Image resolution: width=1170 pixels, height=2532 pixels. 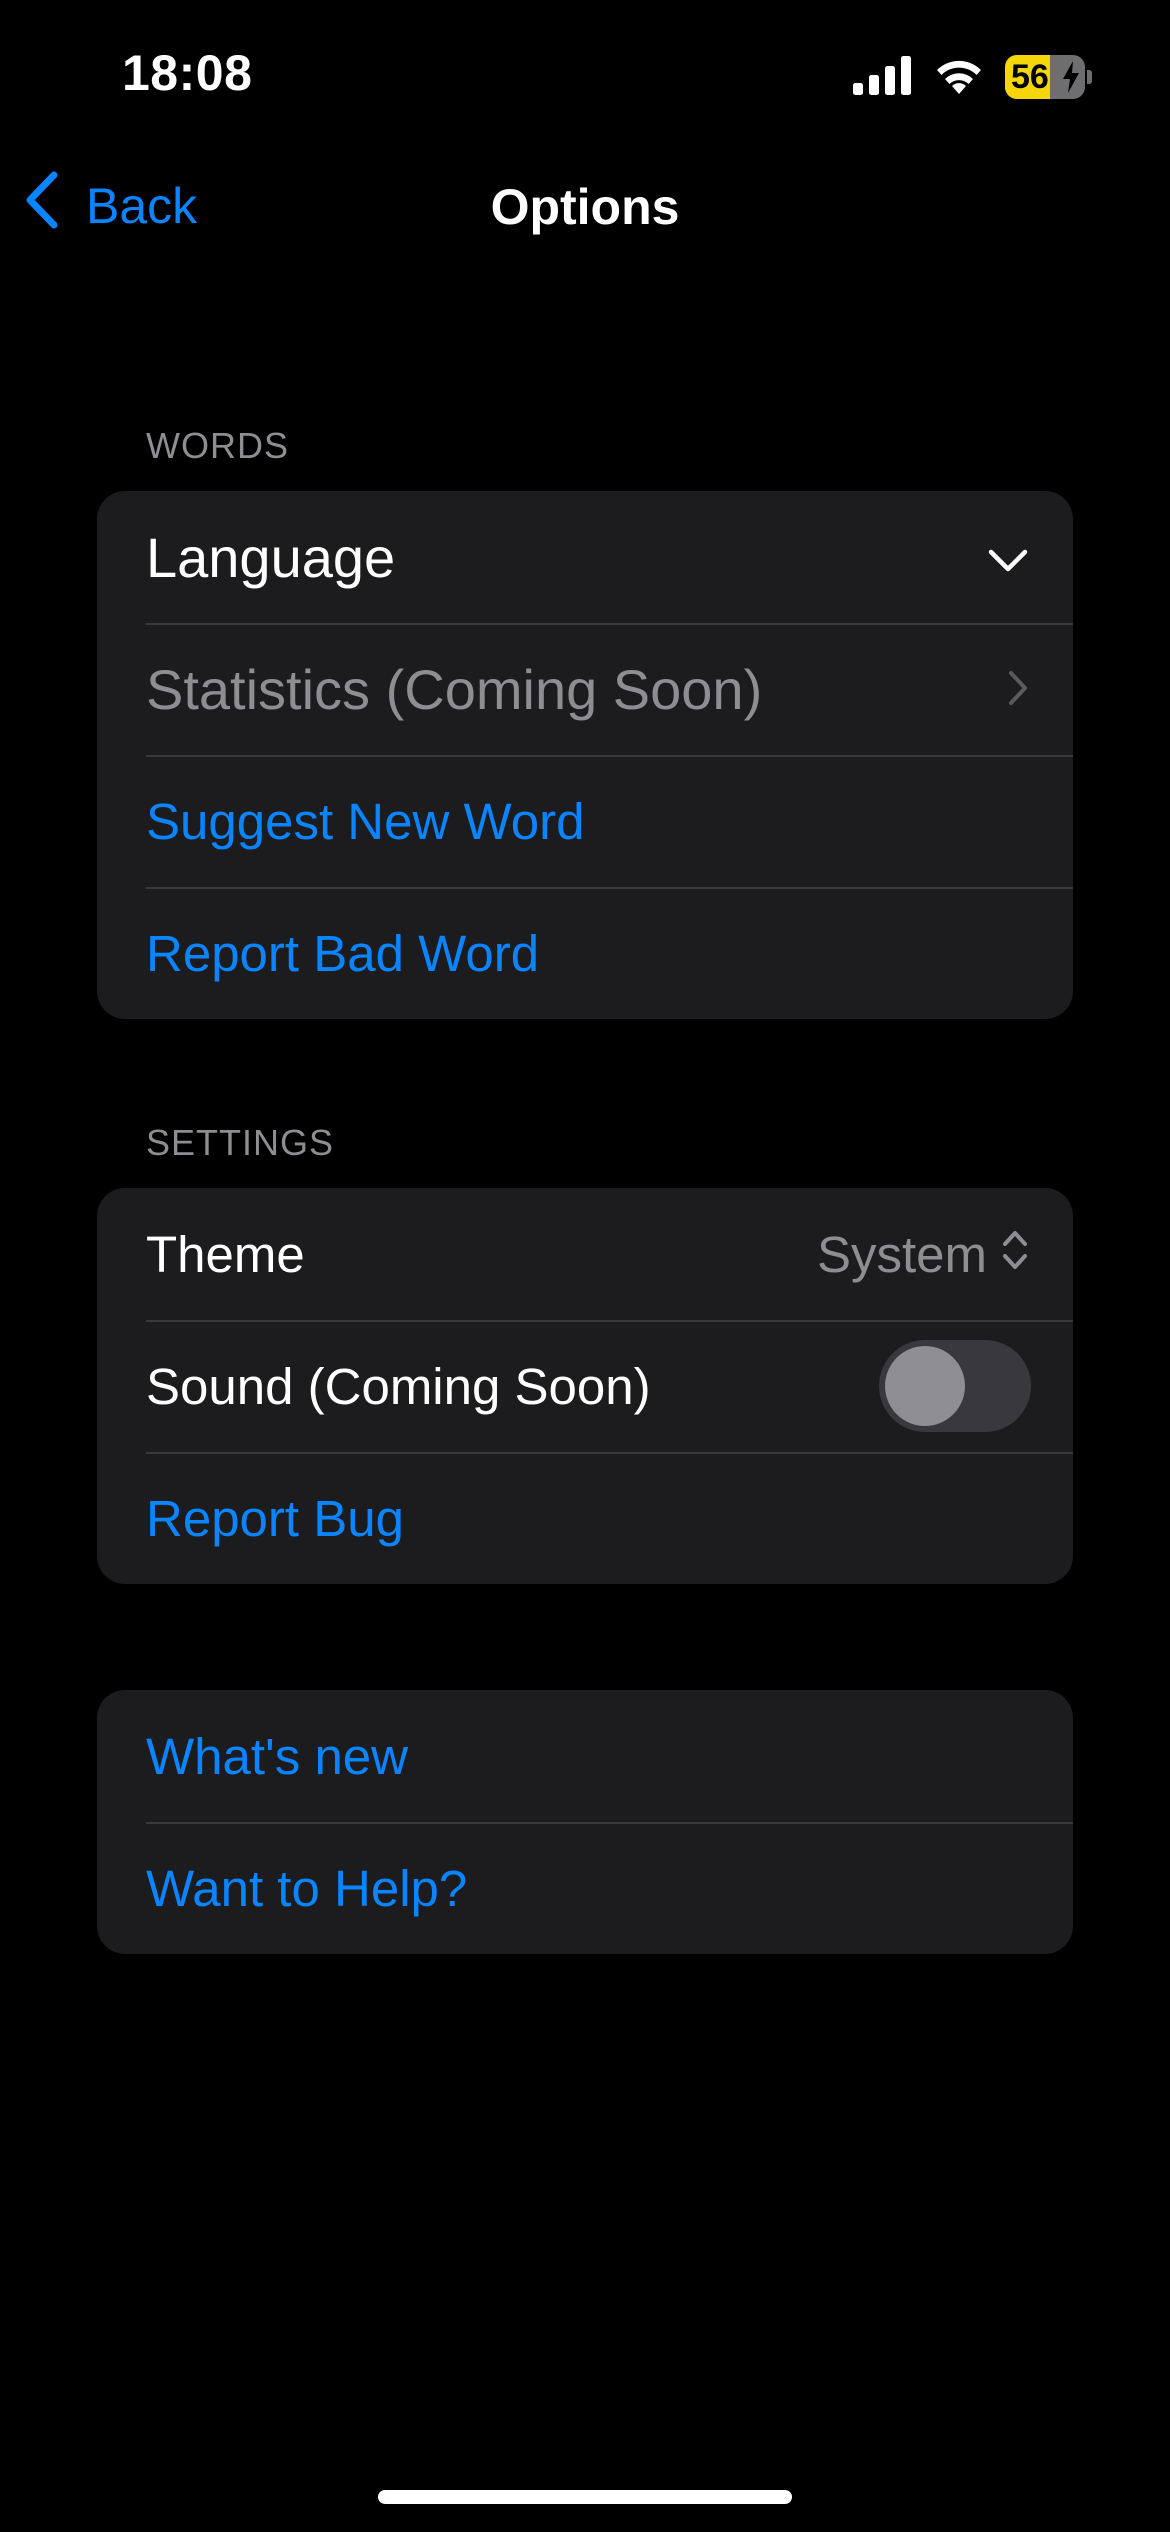 What do you see at coordinates (585, 1254) in the screenshot?
I see `theme-row: Theme System` at bounding box center [585, 1254].